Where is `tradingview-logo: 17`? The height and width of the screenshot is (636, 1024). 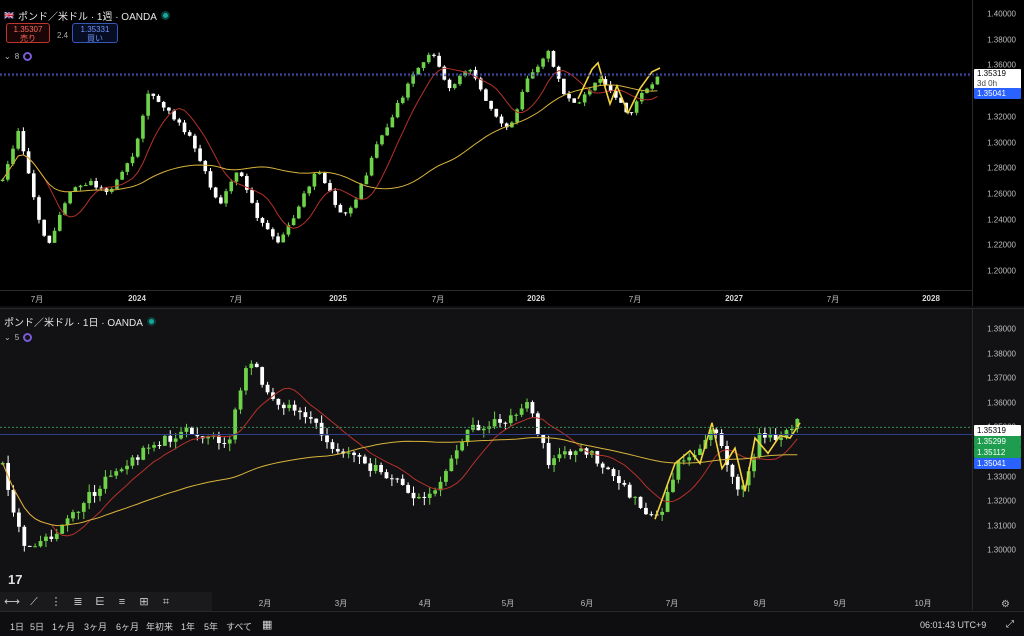 tradingview-logo: 17 is located at coordinates (15, 579).